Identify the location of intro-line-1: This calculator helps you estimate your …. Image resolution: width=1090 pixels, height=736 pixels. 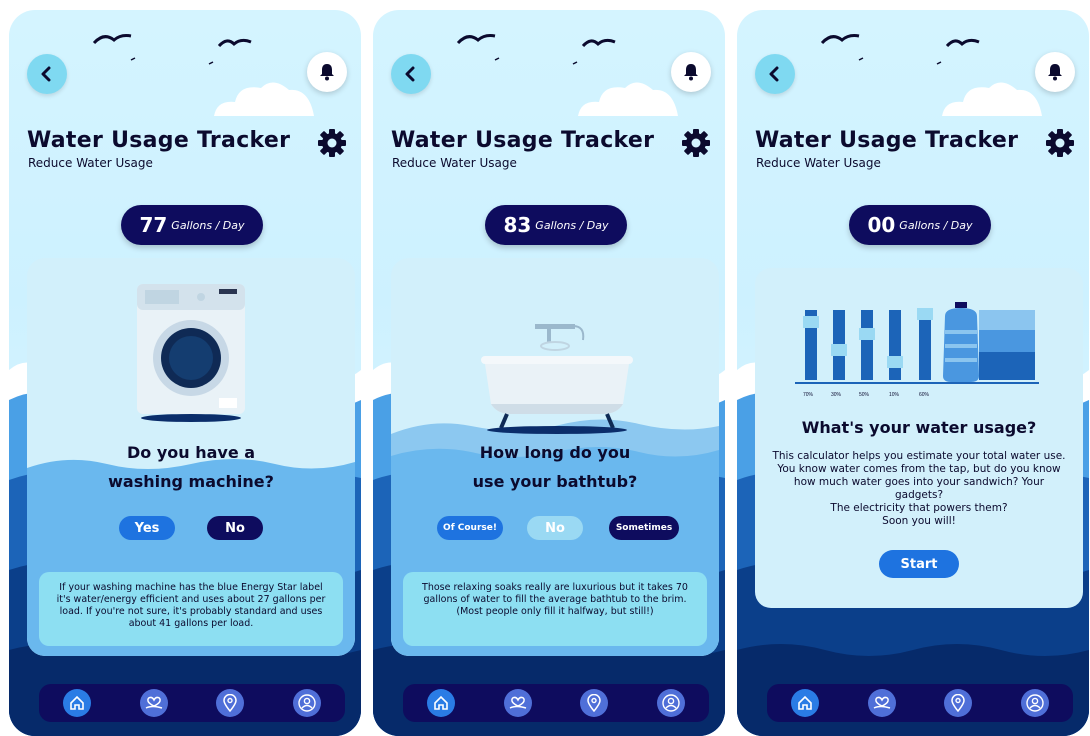
(919, 475).